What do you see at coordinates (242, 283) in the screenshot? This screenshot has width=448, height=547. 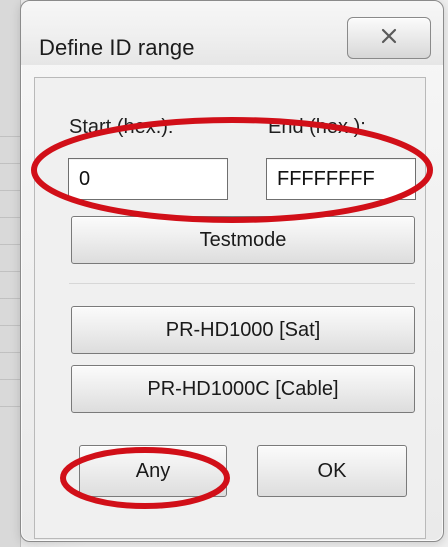 I see `separator` at bounding box center [242, 283].